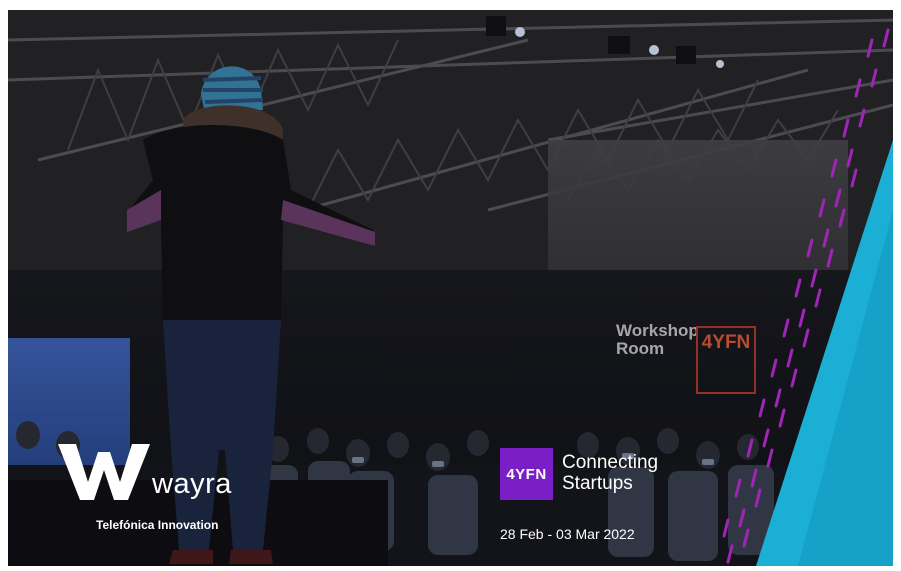 The width and height of the screenshot is (901, 571). Describe the element at coordinates (610, 462) in the screenshot. I see `event-title-line1: Connecting` at that location.